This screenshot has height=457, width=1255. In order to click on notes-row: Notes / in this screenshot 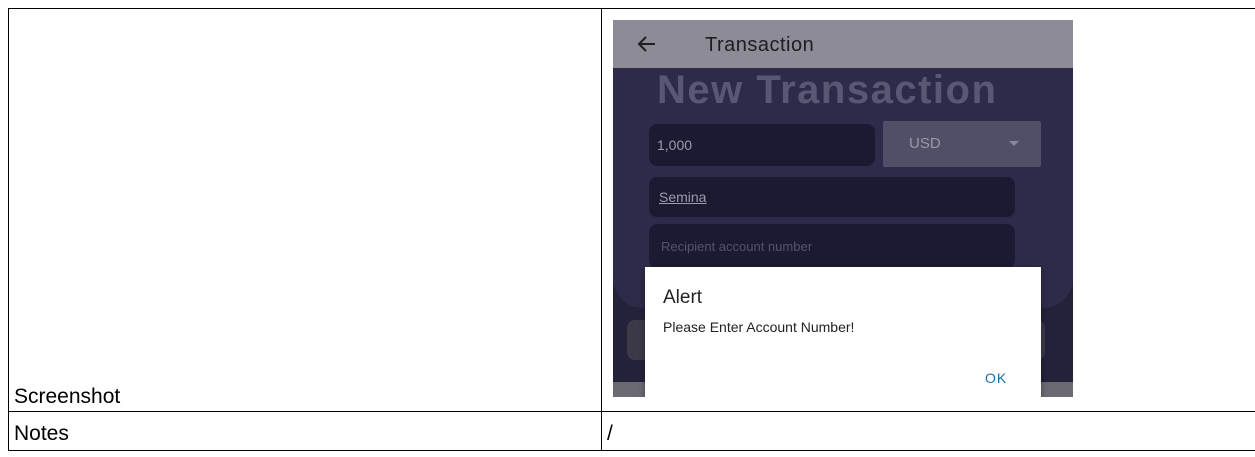, I will do `click(631, 431)`.